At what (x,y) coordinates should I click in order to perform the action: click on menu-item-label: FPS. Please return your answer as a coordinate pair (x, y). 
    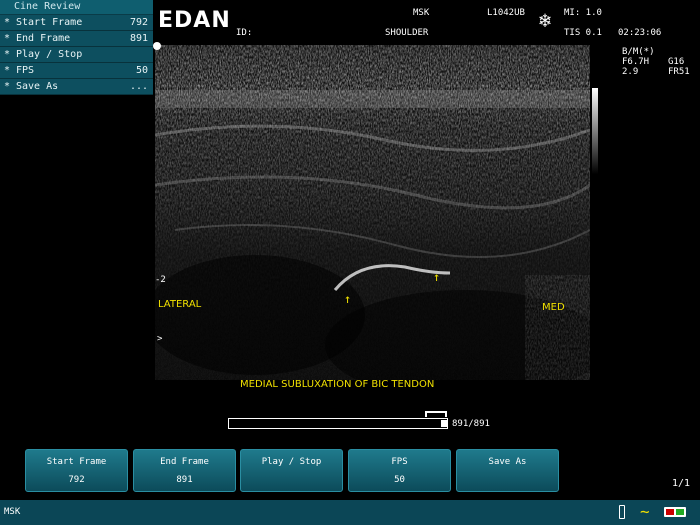
    Looking at the image, I should click on (25, 70).